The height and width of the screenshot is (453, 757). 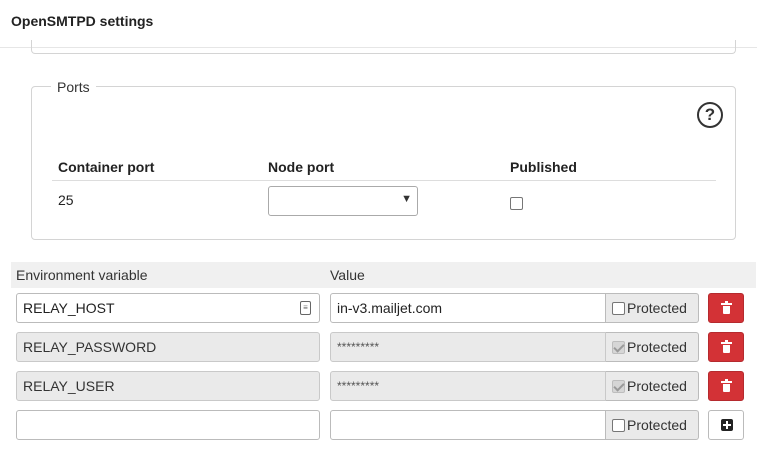 I want to click on page-title: OpenSMTPD settings, so click(x=82, y=21).